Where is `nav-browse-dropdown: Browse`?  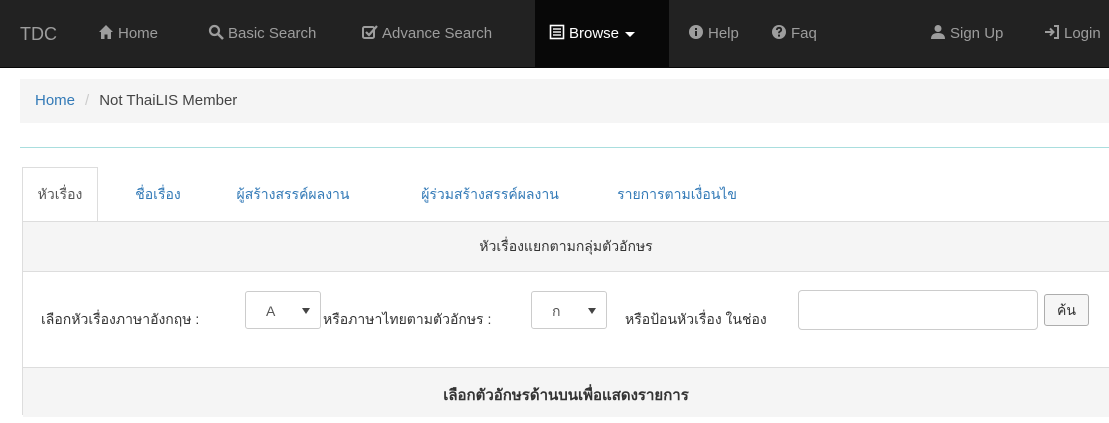
nav-browse-dropdown: Browse is located at coordinates (602, 34).